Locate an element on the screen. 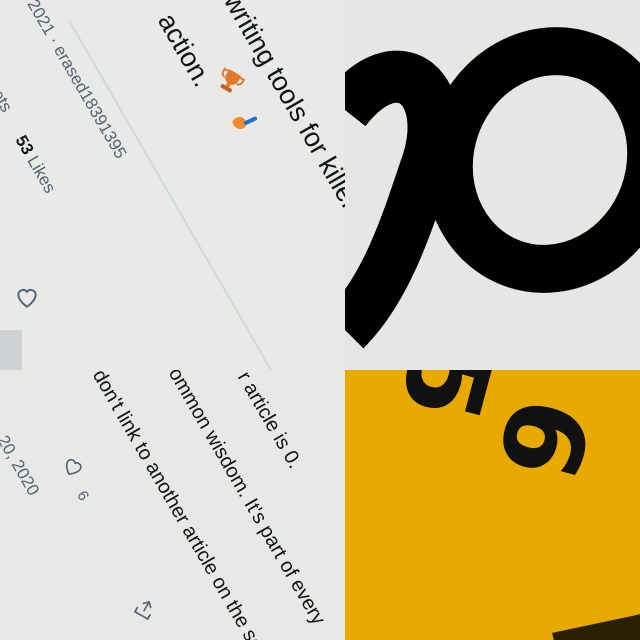 This screenshot has height=640, width=640. bio-line-2-text: action. is located at coordinates (185, 50).